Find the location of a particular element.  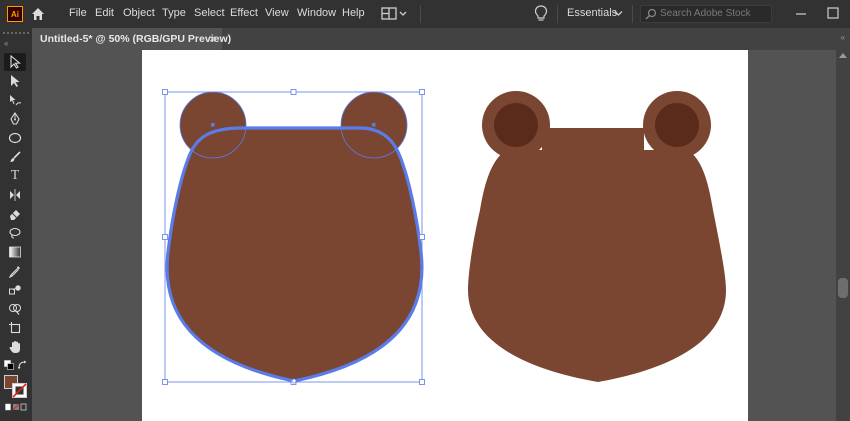

handle-top-left is located at coordinates (165, 92).